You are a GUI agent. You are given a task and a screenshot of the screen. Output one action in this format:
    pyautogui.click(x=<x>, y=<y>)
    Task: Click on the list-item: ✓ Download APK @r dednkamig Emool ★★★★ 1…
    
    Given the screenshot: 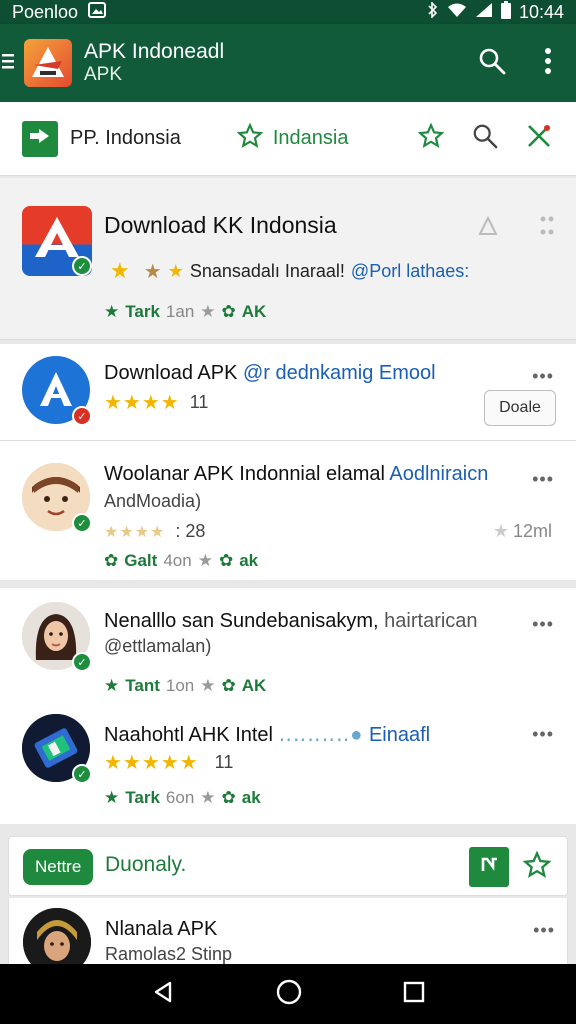 What is the action you would take?
    pyautogui.click(x=288, y=392)
    